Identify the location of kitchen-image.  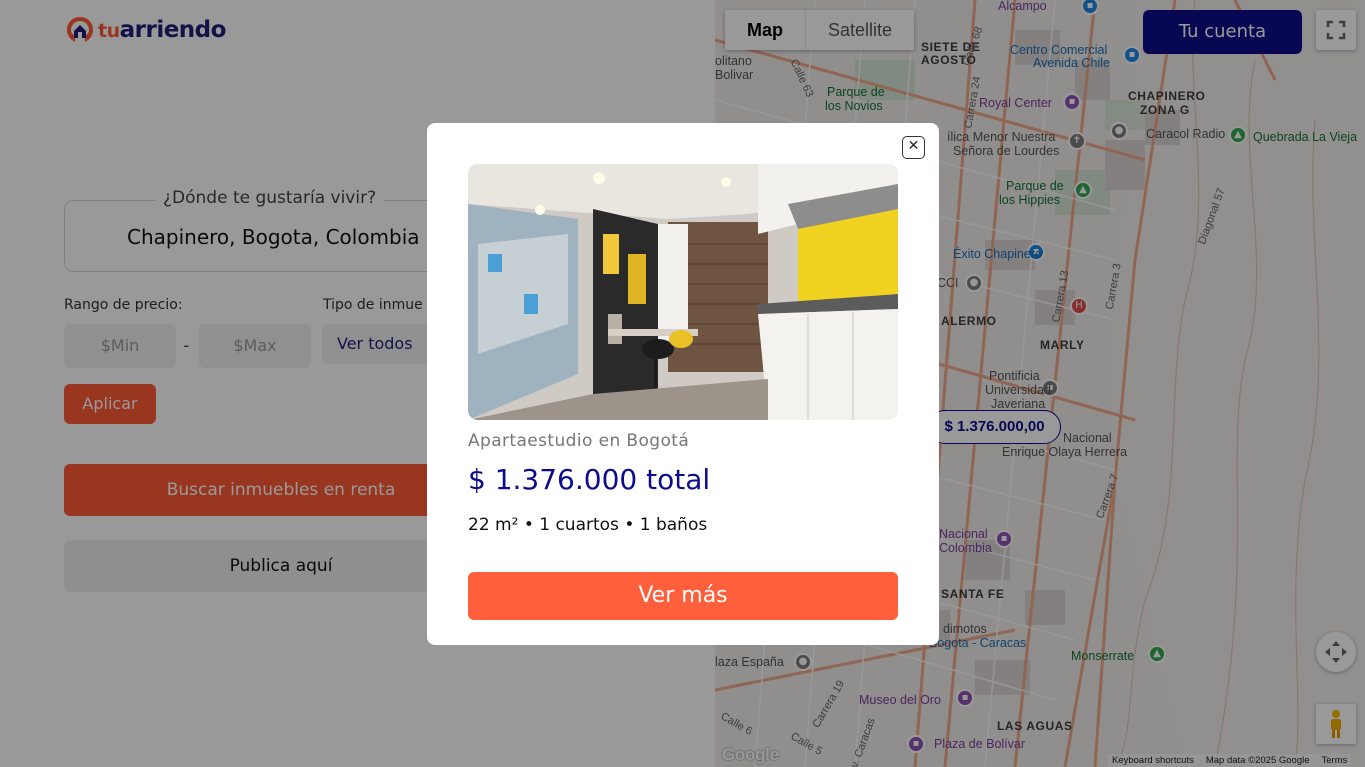
(683, 292).